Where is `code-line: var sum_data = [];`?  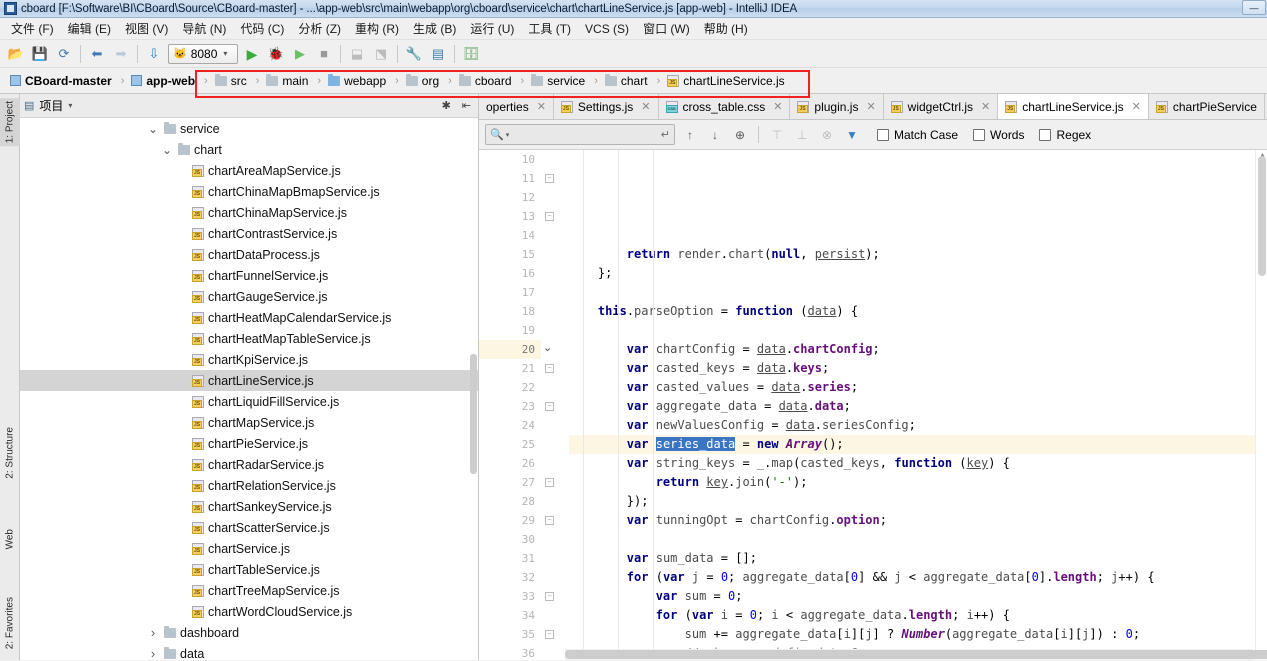
code-line: var sum_data = []; is located at coordinates (912, 558).